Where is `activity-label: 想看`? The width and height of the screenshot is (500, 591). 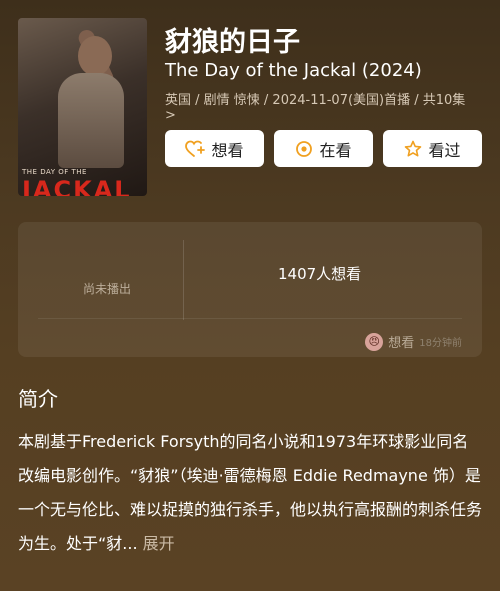 activity-label: 想看 is located at coordinates (401, 343).